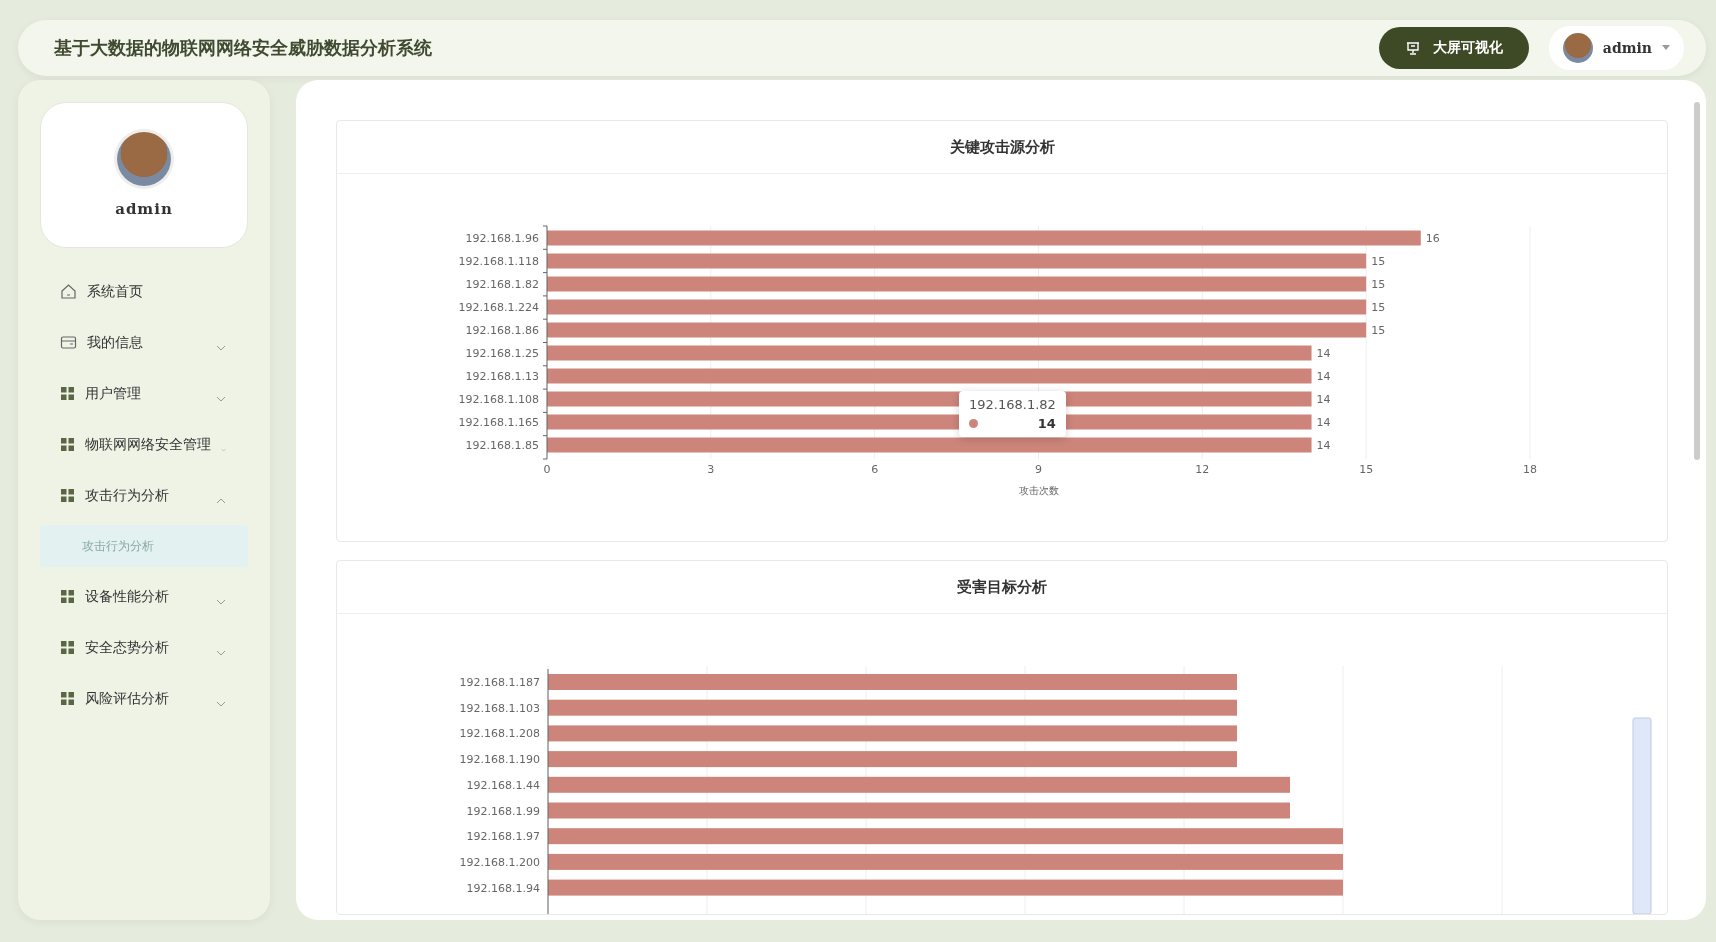 This screenshot has height=942, width=1716. What do you see at coordinates (503, 888) in the screenshot?
I see `axis-label: 192.168.1.94` at bounding box center [503, 888].